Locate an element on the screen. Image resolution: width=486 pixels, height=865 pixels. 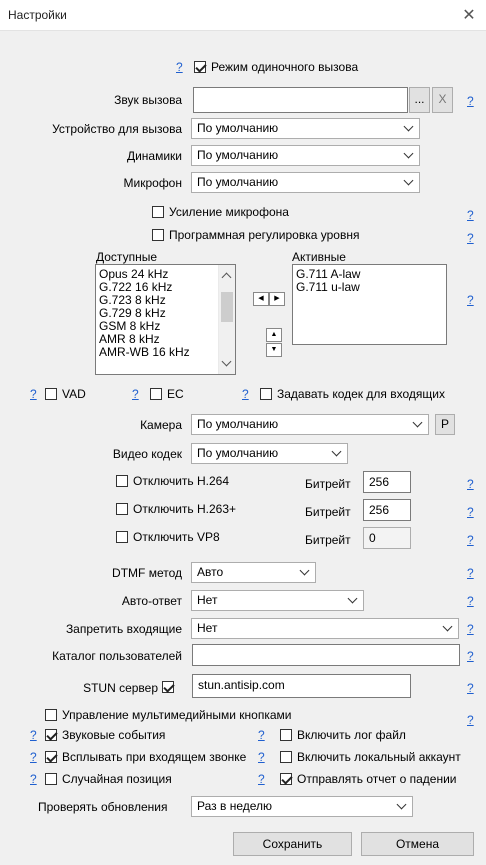
call-sound-label: Звук вызова is located at coordinates (148, 100).